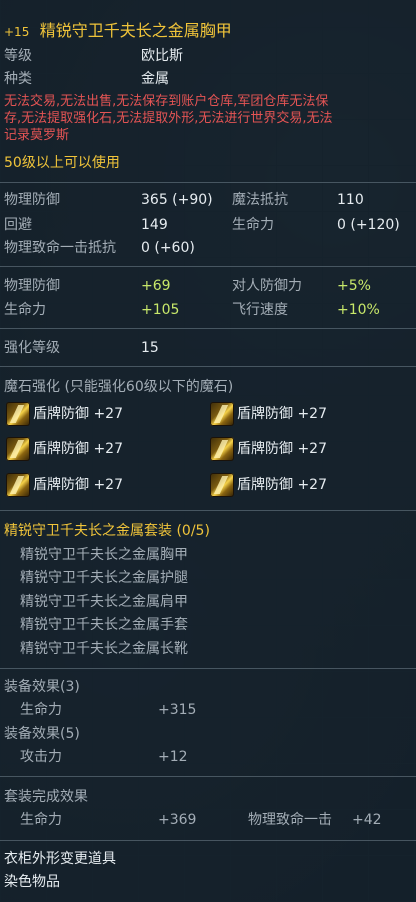 The image size is (416, 902). I want to click on set-title: 精锐守卫千夫长之金属套装 (0/5), so click(107, 531).